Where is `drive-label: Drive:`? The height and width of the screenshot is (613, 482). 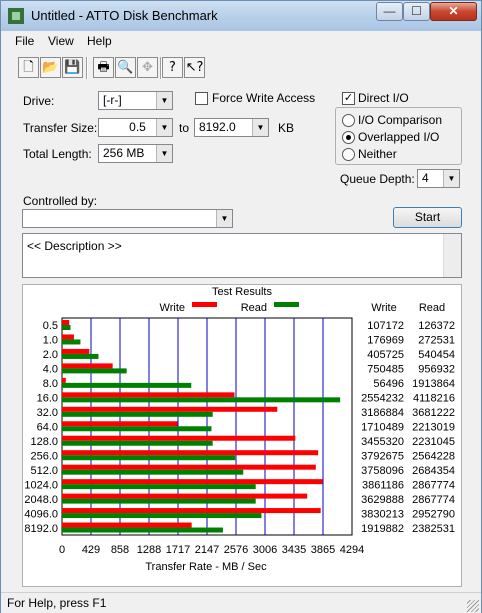
drive-label: Drive: is located at coordinates (39, 101).